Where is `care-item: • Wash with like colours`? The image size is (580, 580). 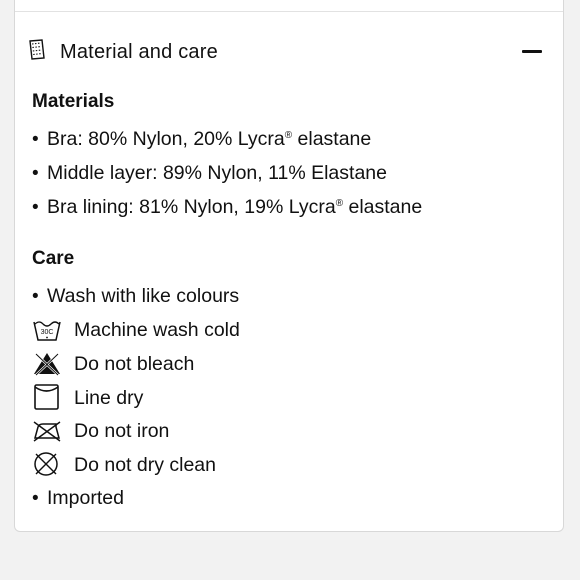 care-item: • Wash with like colours is located at coordinates (136, 296).